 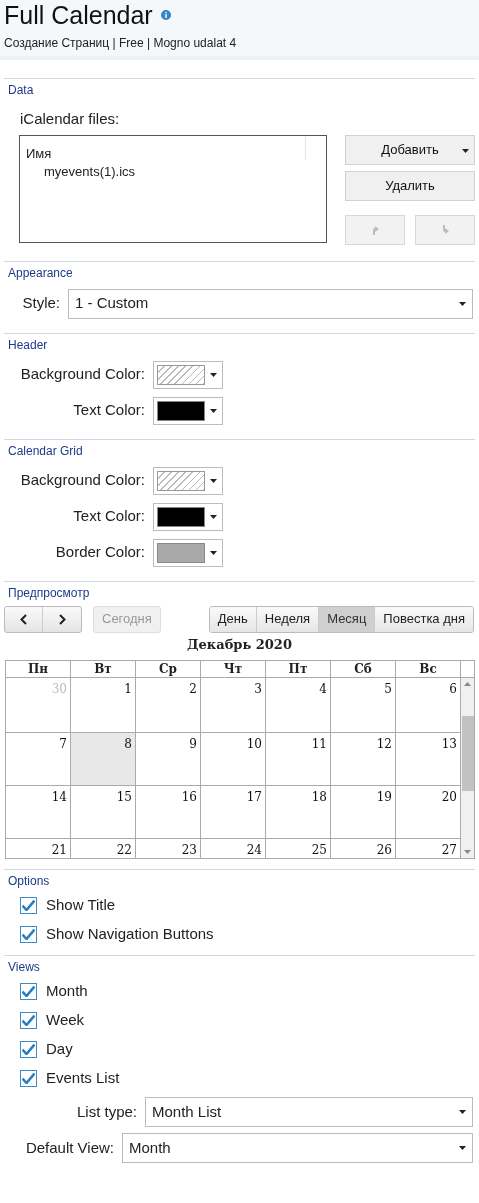 What do you see at coordinates (410, 185) in the screenshot?
I see `delete-button: Удалить` at bounding box center [410, 185].